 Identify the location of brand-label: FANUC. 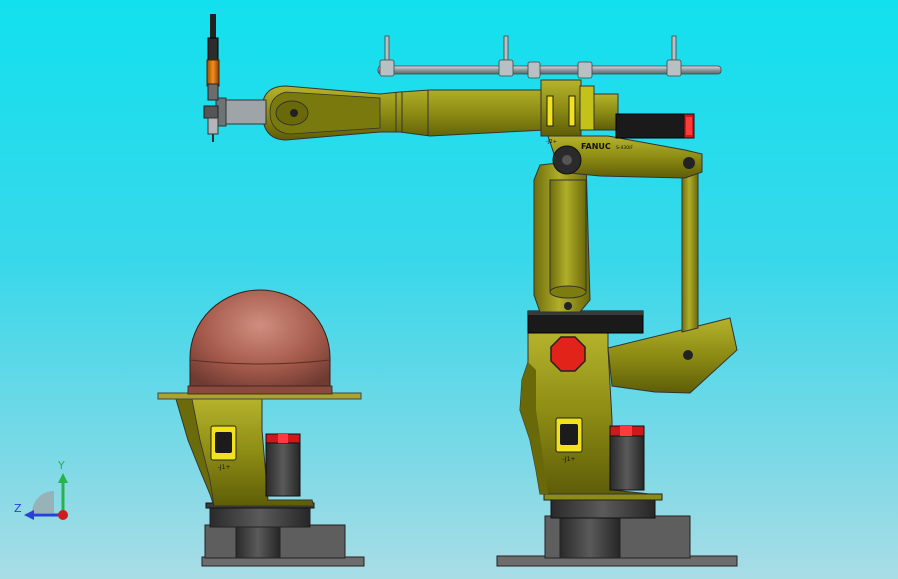
(596, 146).